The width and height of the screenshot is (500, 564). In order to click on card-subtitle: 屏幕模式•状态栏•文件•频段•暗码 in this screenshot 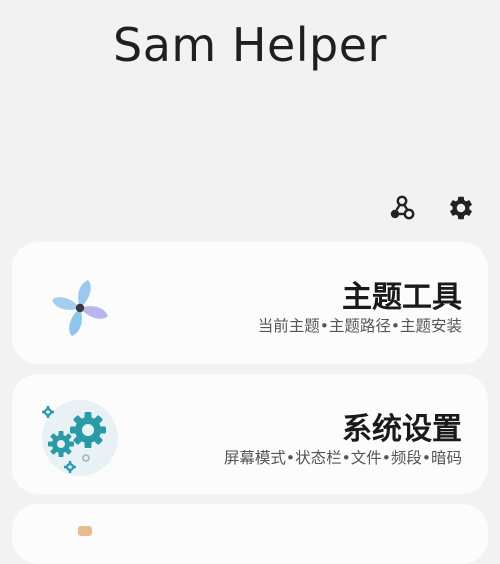, I will do `click(342, 458)`.